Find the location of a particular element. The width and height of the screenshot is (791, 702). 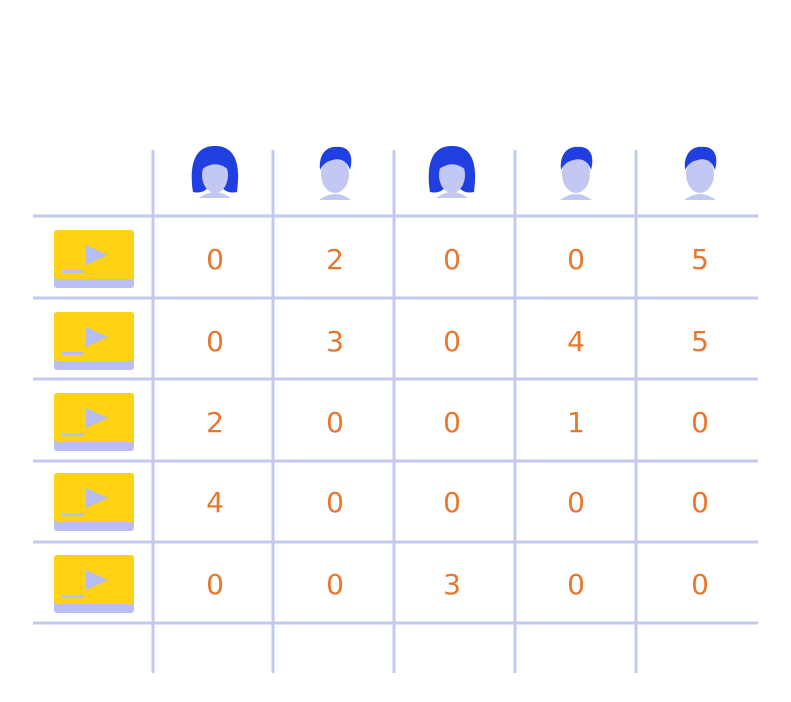

user-avatar-row is located at coordinates (454, 173).